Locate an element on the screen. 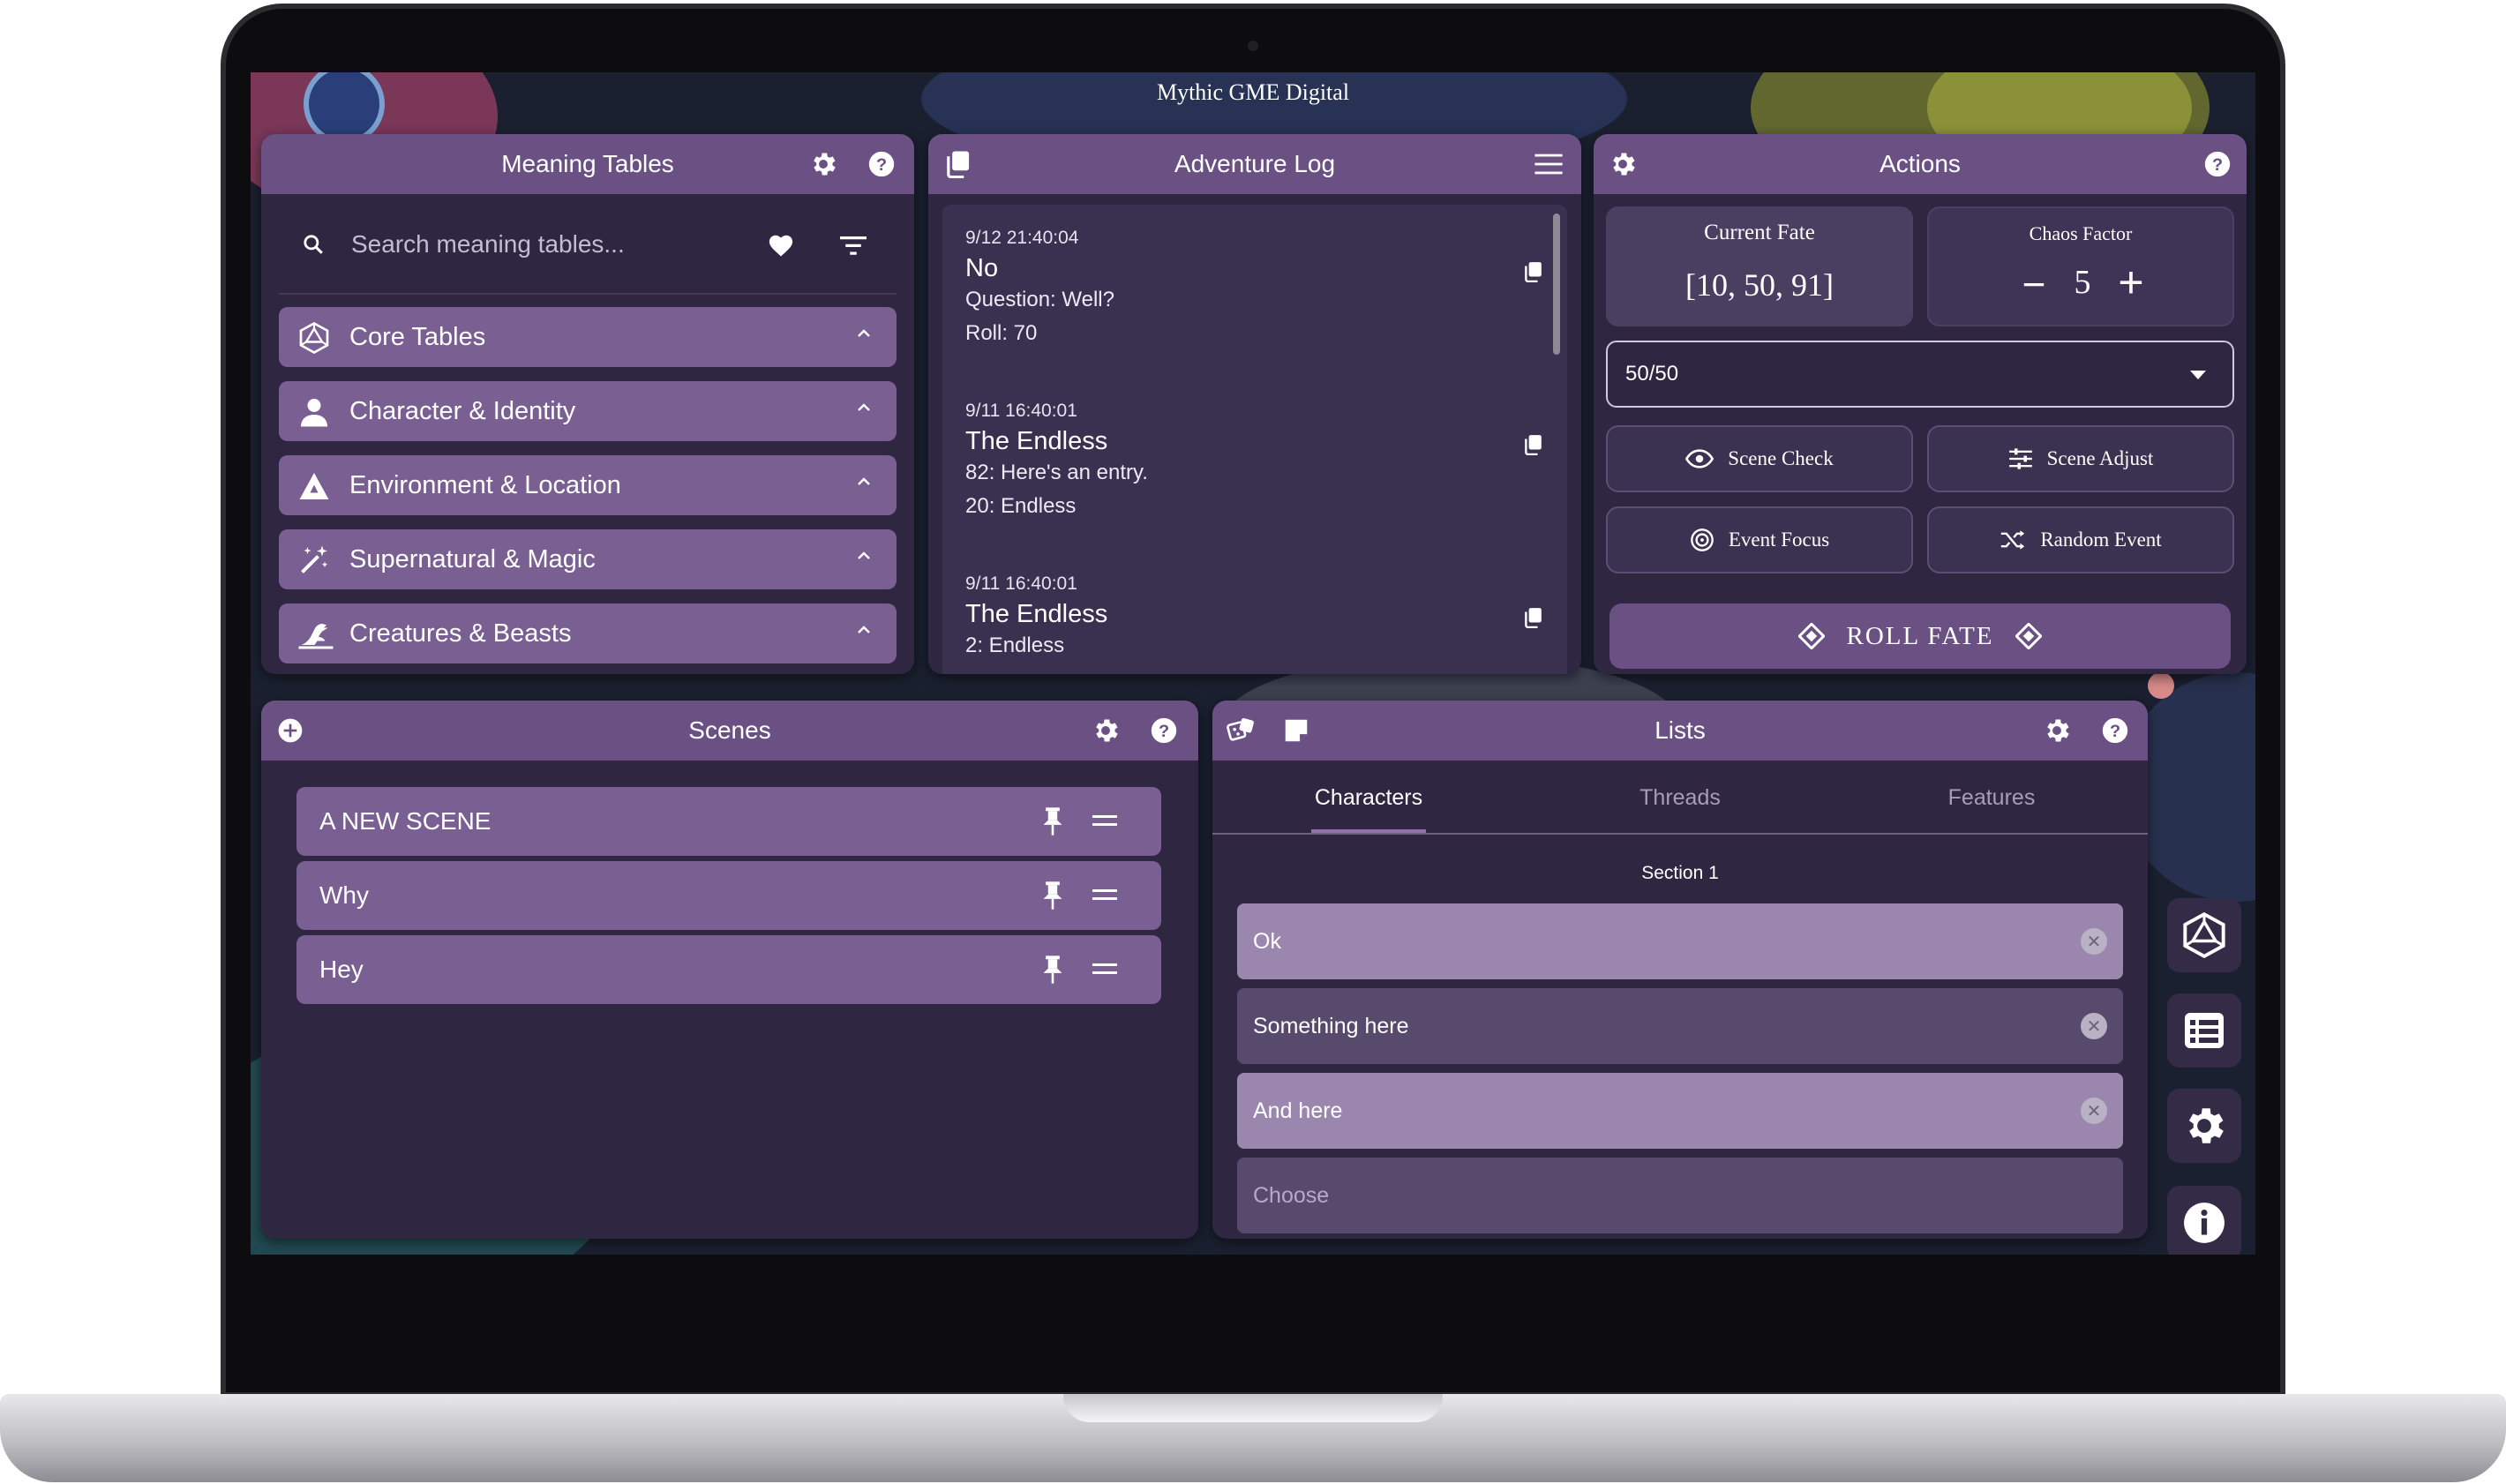 The image size is (2506, 1484). scene-item: A NEW SCENE is located at coordinates (729, 821).